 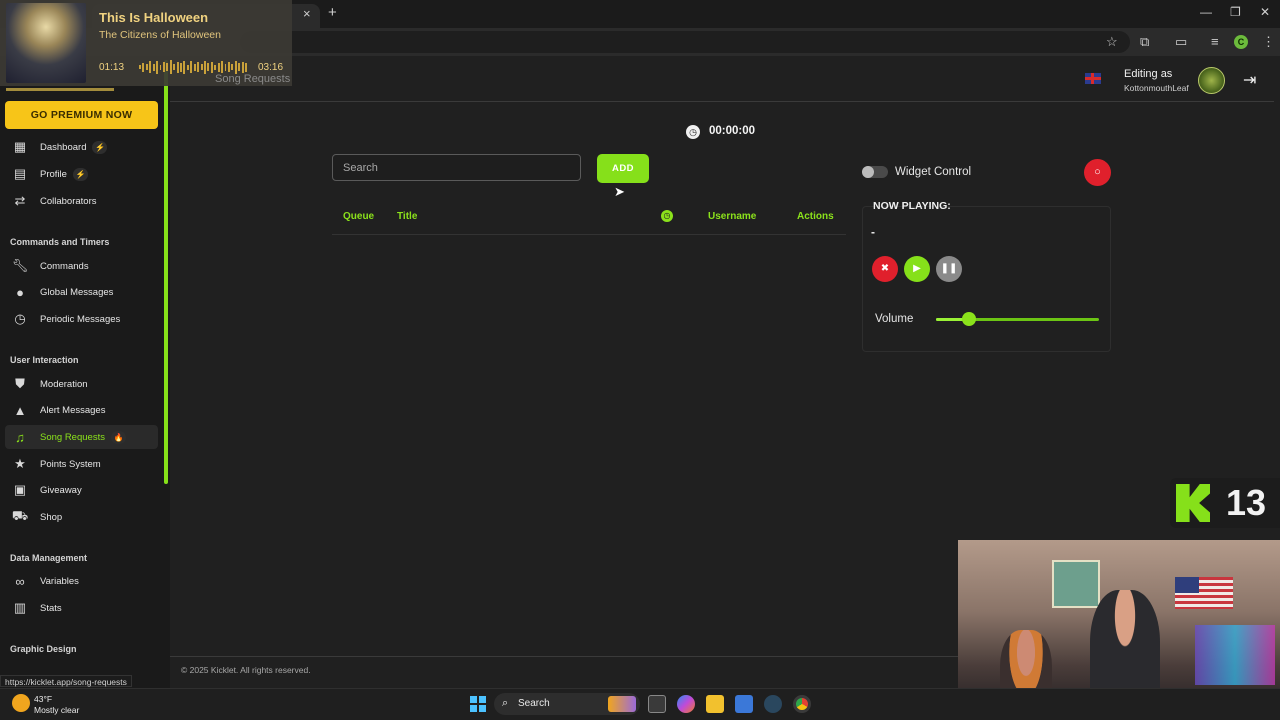 What do you see at coordinates (43, 649) in the screenshot?
I see `section-heading-graphic-design: Graphic Design` at bounding box center [43, 649].